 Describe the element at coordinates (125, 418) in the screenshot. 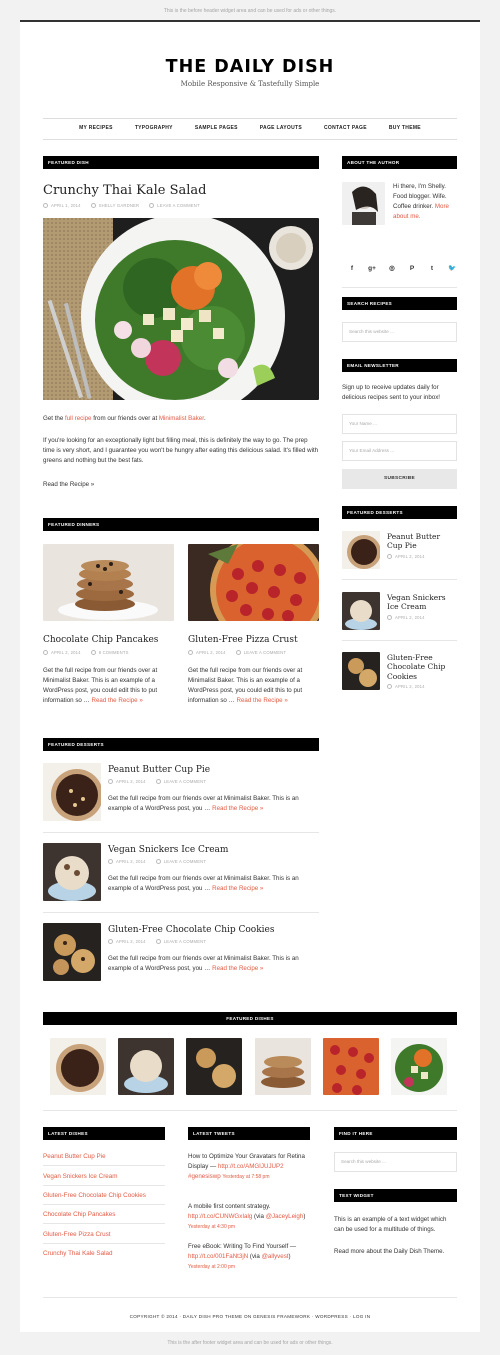

I see `intro-text: from our friends over at` at that location.